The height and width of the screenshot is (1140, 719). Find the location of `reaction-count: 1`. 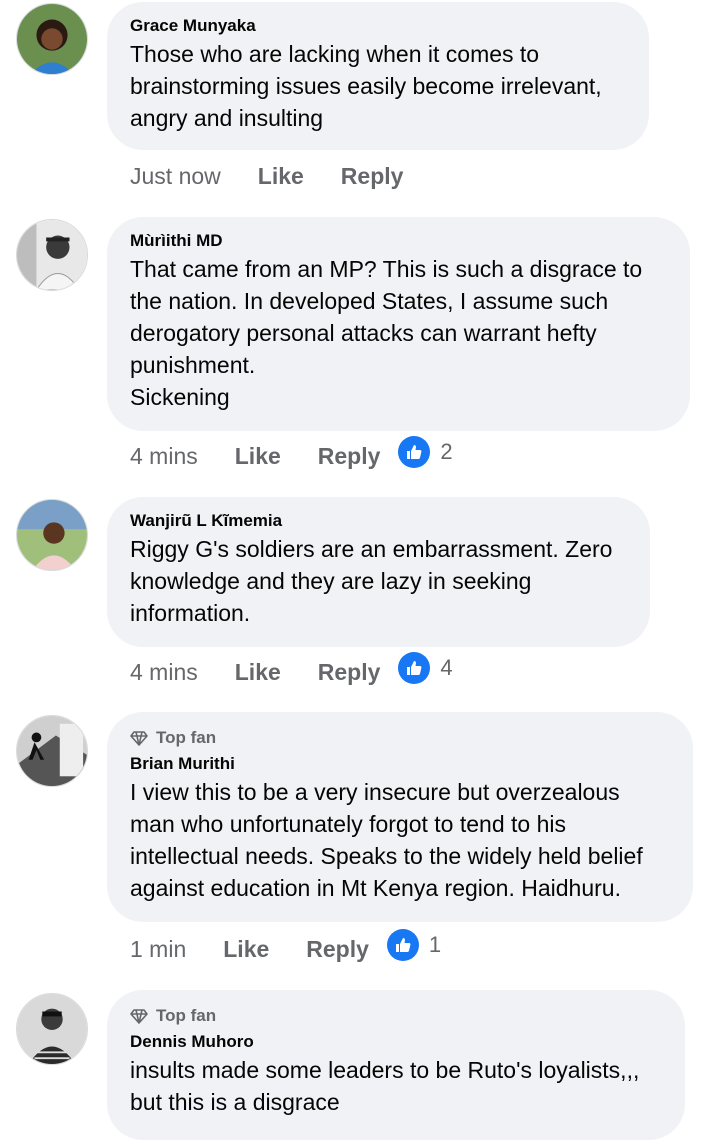

reaction-count: 1 is located at coordinates (435, 944).